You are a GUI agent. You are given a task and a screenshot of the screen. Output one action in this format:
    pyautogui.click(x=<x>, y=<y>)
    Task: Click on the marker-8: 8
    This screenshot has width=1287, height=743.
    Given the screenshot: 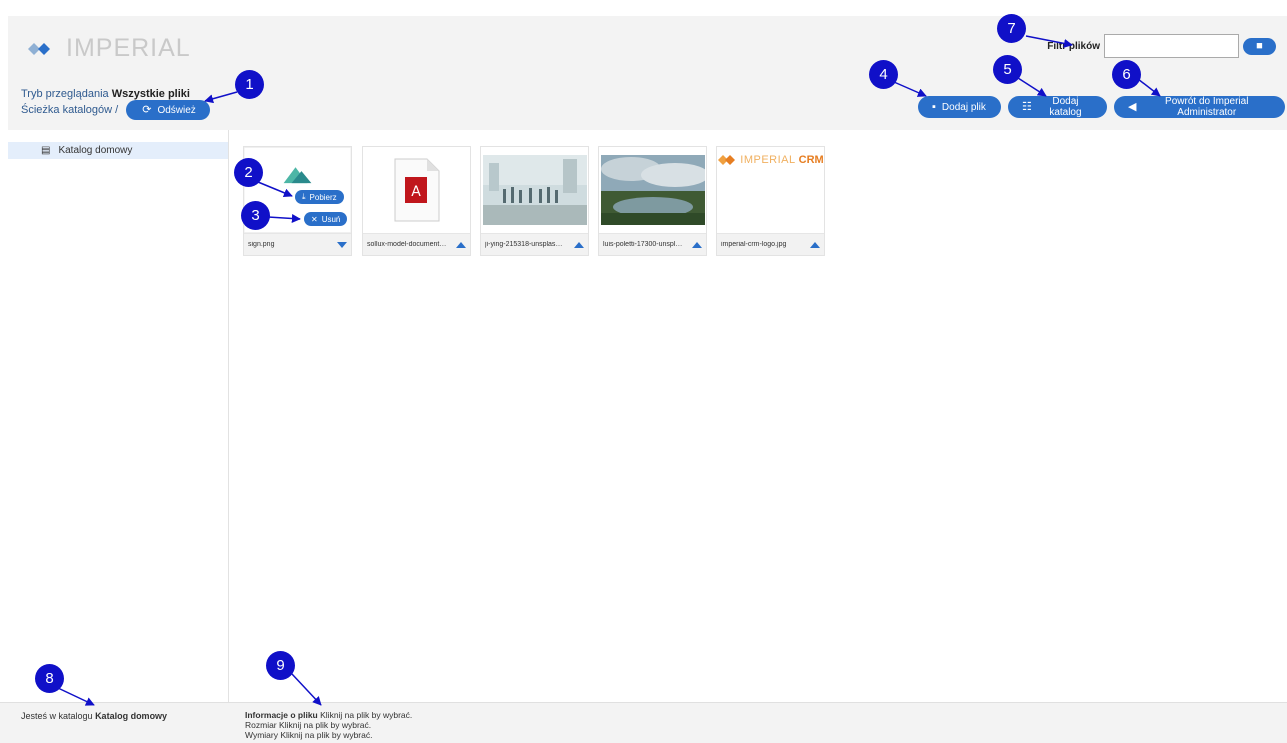 What is the action you would take?
    pyautogui.click(x=49, y=678)
    